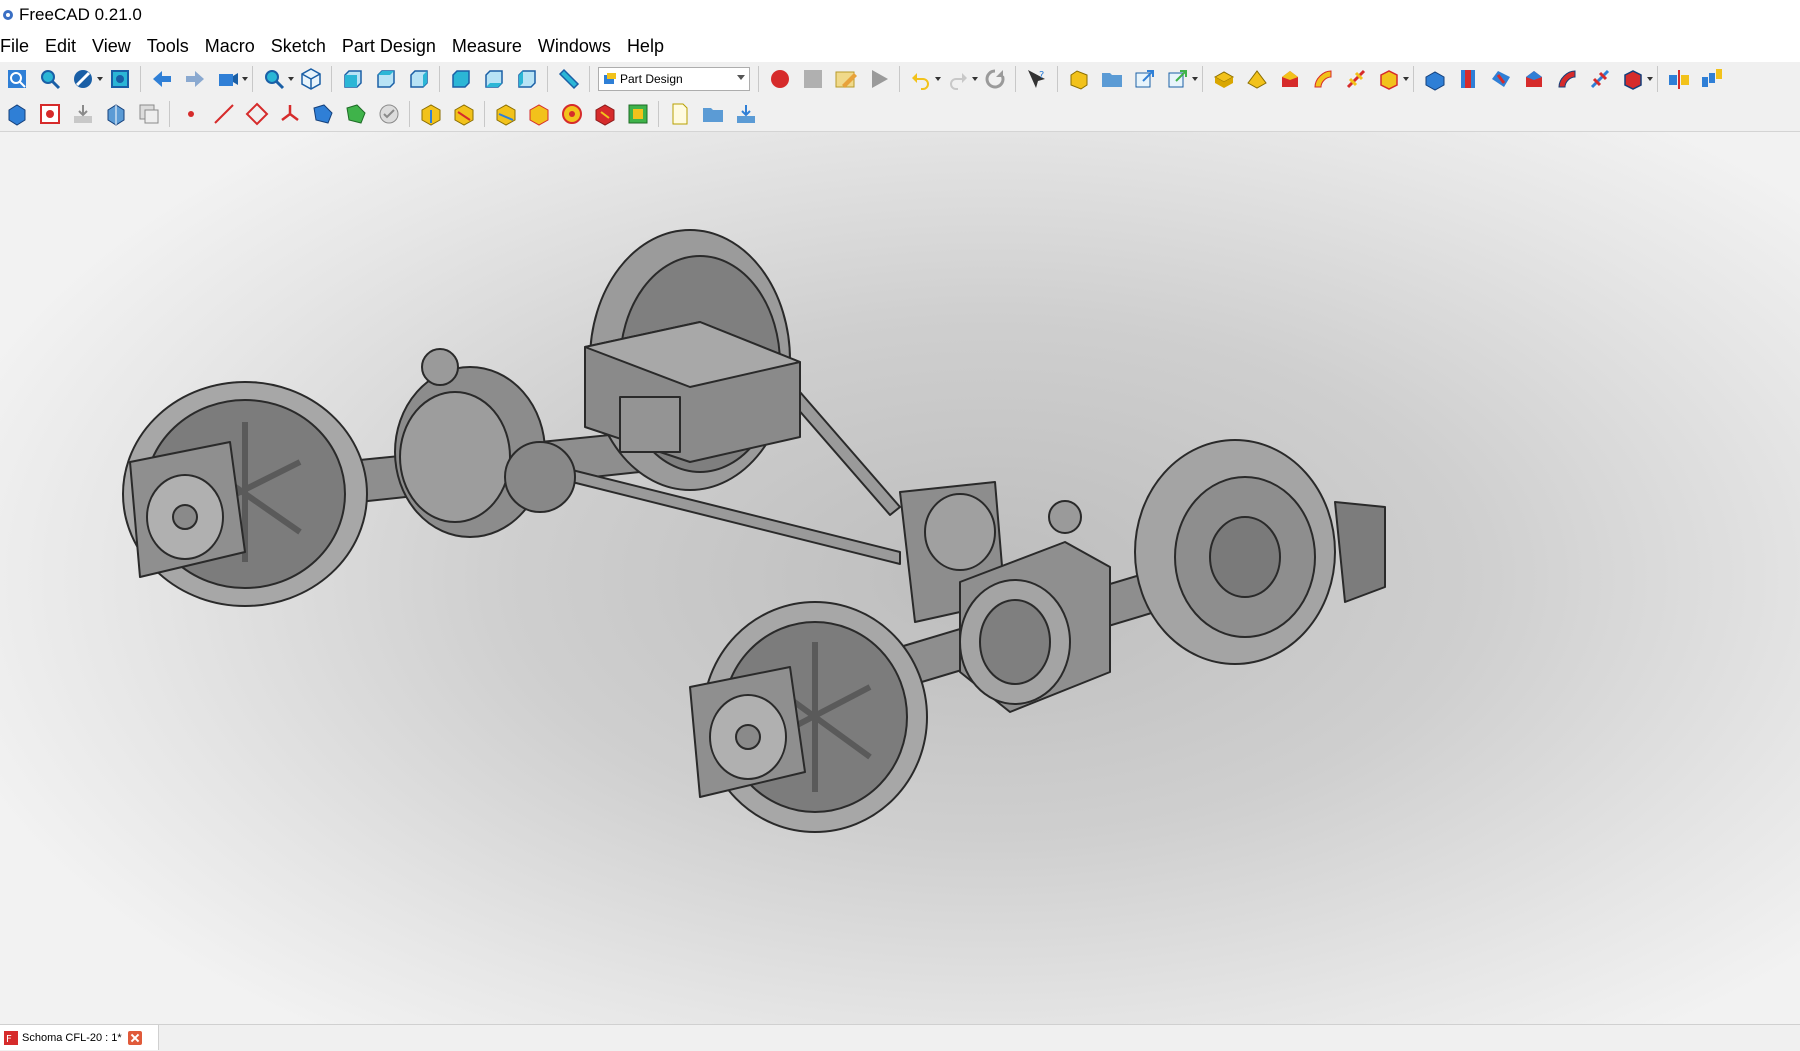  I want to click on create-sketch-button, so click(323, 114).